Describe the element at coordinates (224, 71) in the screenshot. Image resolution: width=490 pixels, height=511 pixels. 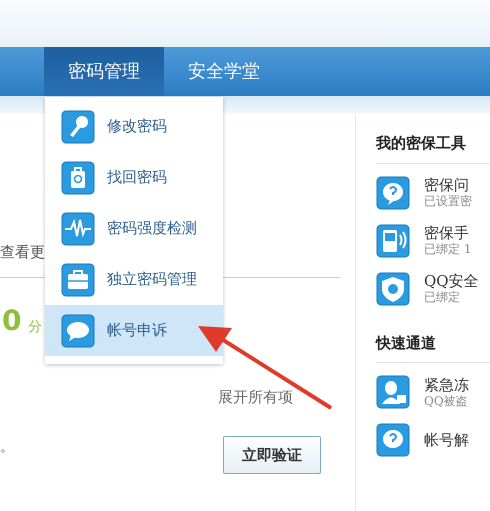
I see `nav-tab: 安全学堂` at that location.